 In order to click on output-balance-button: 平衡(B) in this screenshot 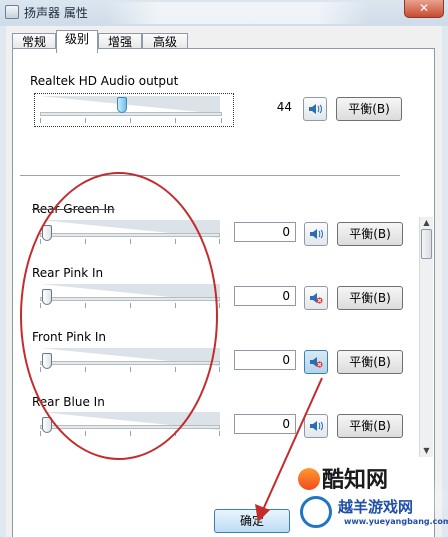, I will do `click(369, 109)`.